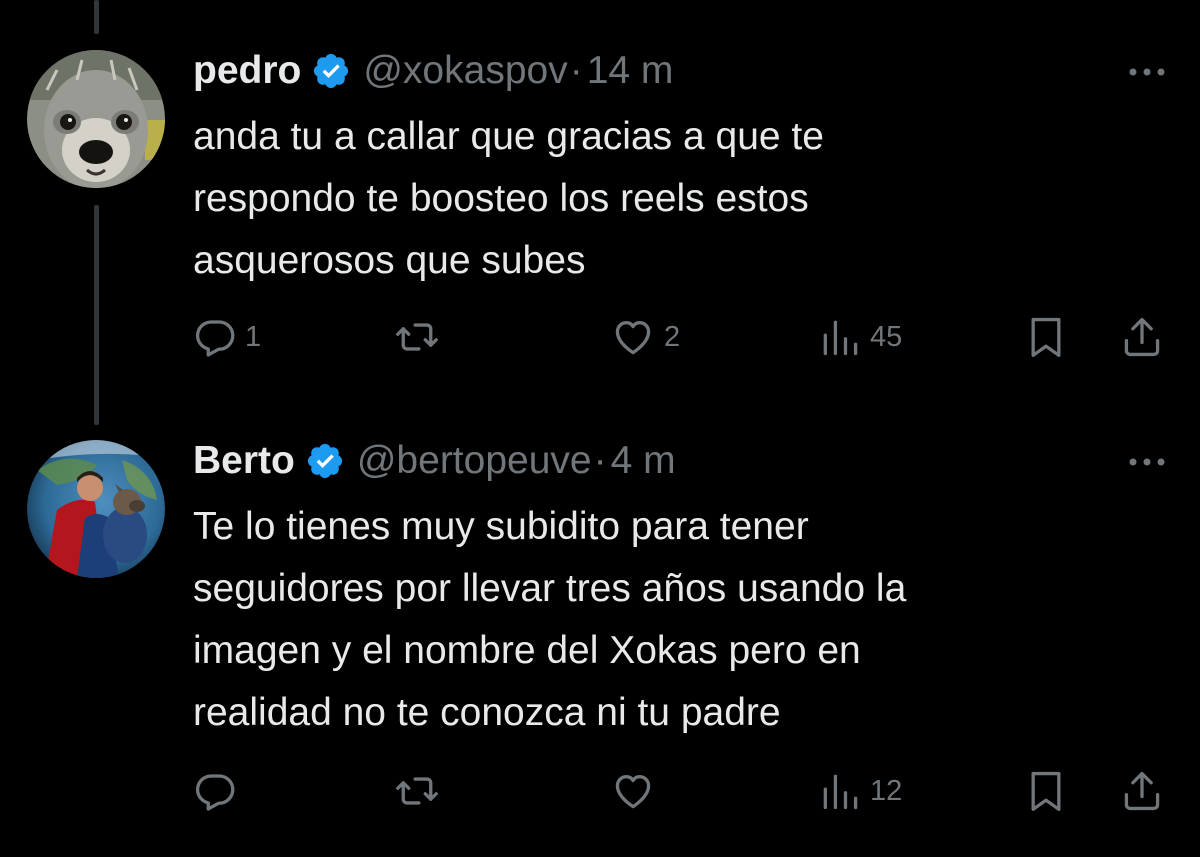 This screenshot has width=1200, height=857. What do you see at coordinates (886, 790) in the screenshot?
I see `views-count: 12` at bounding box center [886, 790].